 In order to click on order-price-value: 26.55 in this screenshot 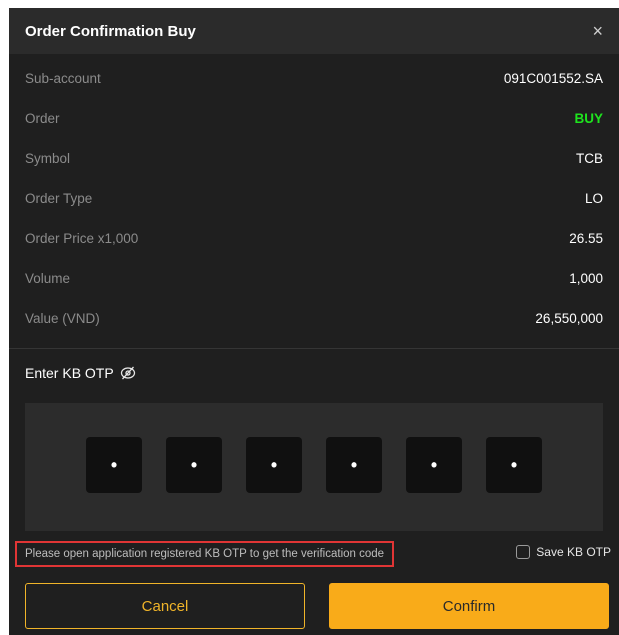, I will do `click(586, 238)`.